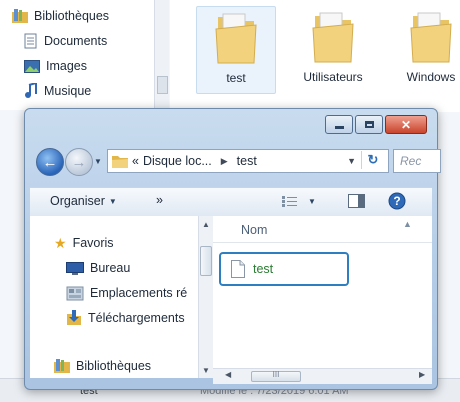 This screenshot has height=402, width=460. I want to click on window-caption-buttons: ✕, so click(376, 124).